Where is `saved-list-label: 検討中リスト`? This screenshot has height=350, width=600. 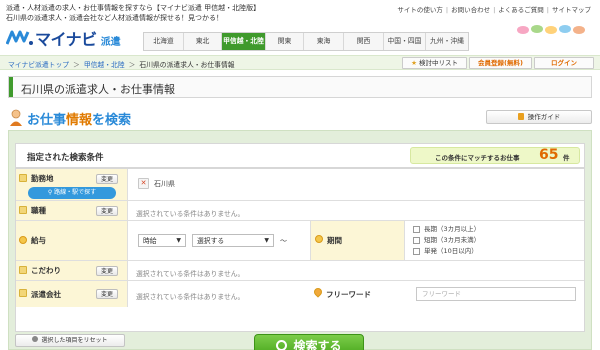 saved-list-label: 検討中リスト is located at coordinates (439, 63).